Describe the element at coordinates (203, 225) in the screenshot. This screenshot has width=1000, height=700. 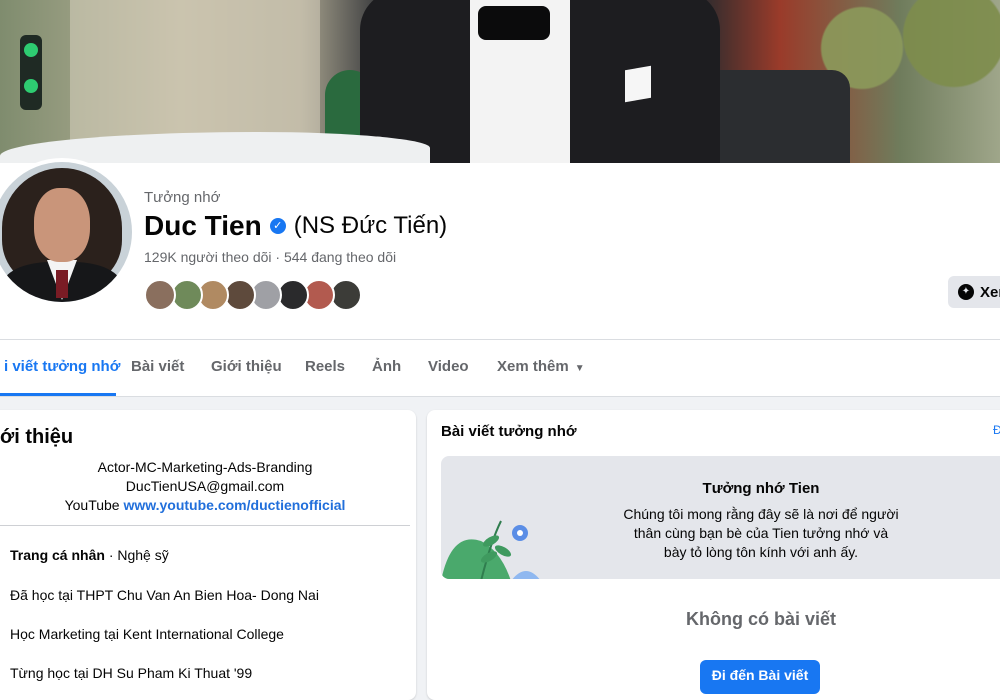
I see `profile-name: Duc Tien` at that location.